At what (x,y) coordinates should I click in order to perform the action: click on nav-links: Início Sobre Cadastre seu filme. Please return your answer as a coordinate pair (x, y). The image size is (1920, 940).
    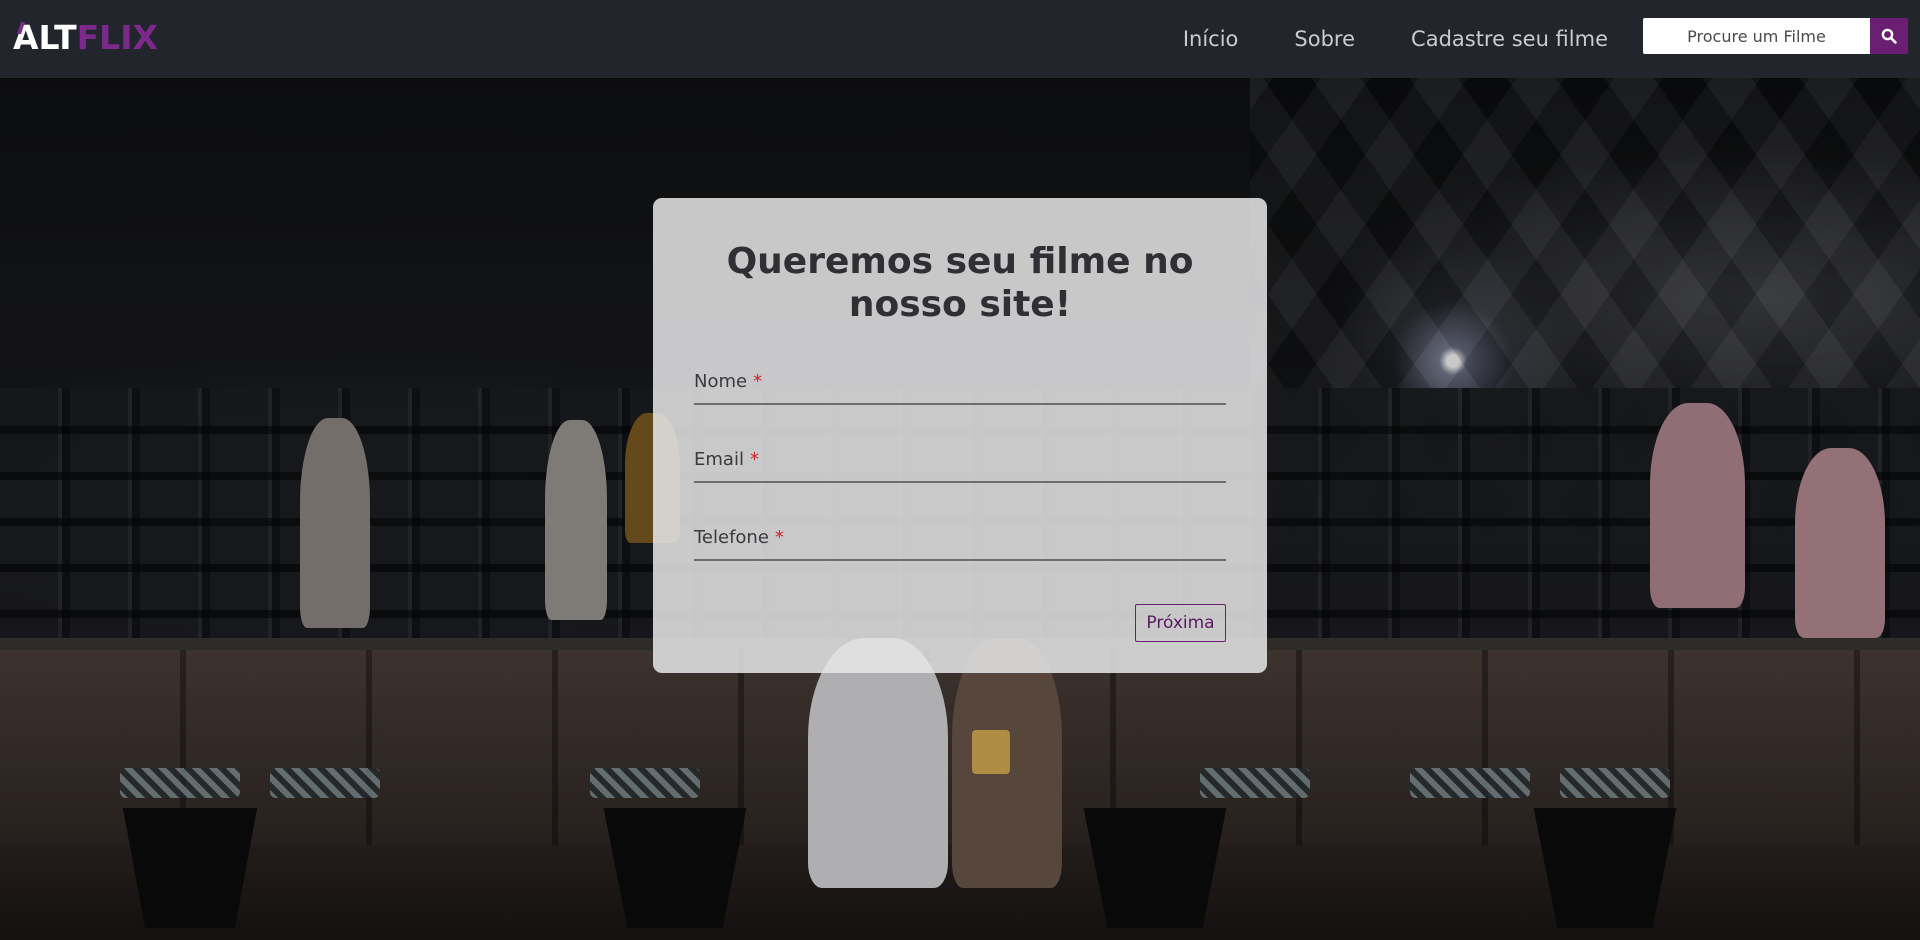
    Looking at the image, I should click on (1395, 39).